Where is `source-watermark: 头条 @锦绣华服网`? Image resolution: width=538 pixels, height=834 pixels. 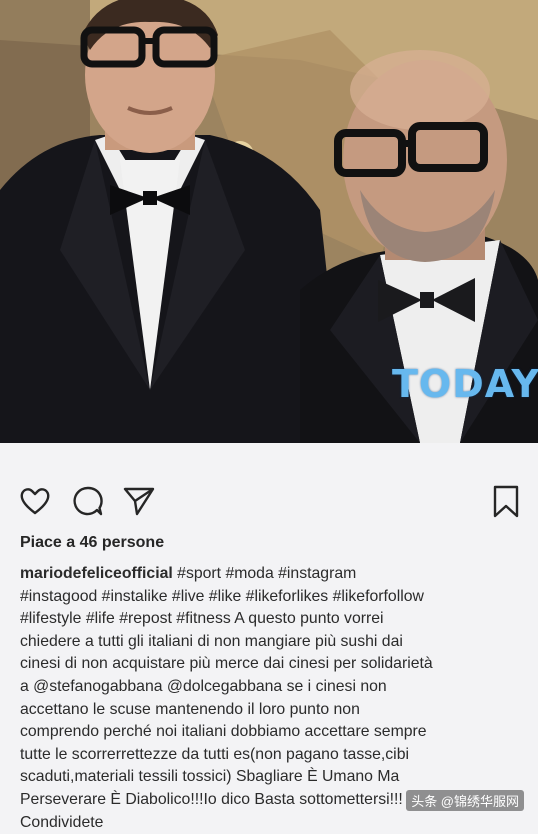
source-watermark: 头条 @锦绣华服网 is located at coordinates (465, 800).